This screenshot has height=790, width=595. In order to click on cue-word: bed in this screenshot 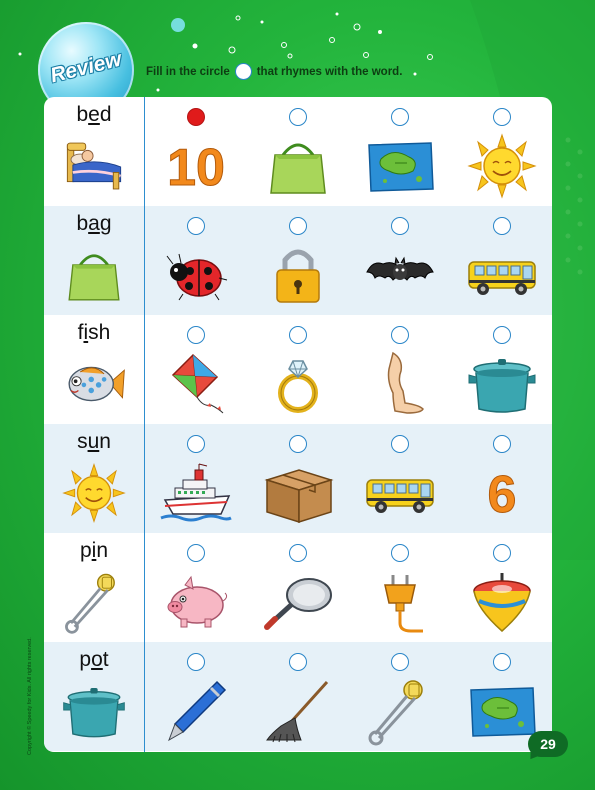, I will do `click(94, 115)`.